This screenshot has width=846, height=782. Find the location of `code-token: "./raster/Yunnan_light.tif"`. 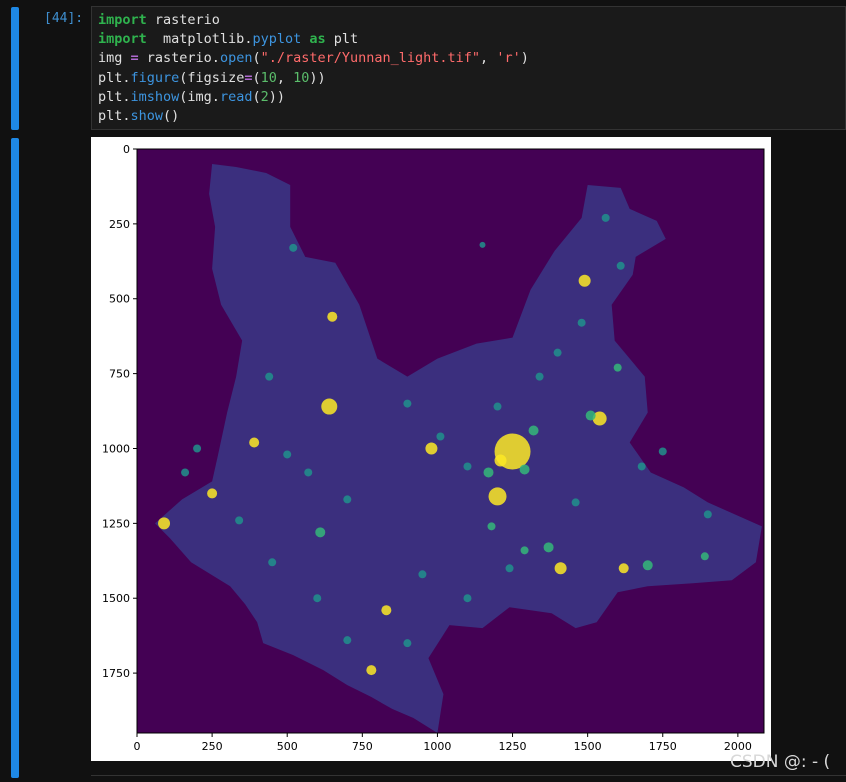

code-token: "./raster/Yunnan_light.tif" is located at coordinates (370, 58).